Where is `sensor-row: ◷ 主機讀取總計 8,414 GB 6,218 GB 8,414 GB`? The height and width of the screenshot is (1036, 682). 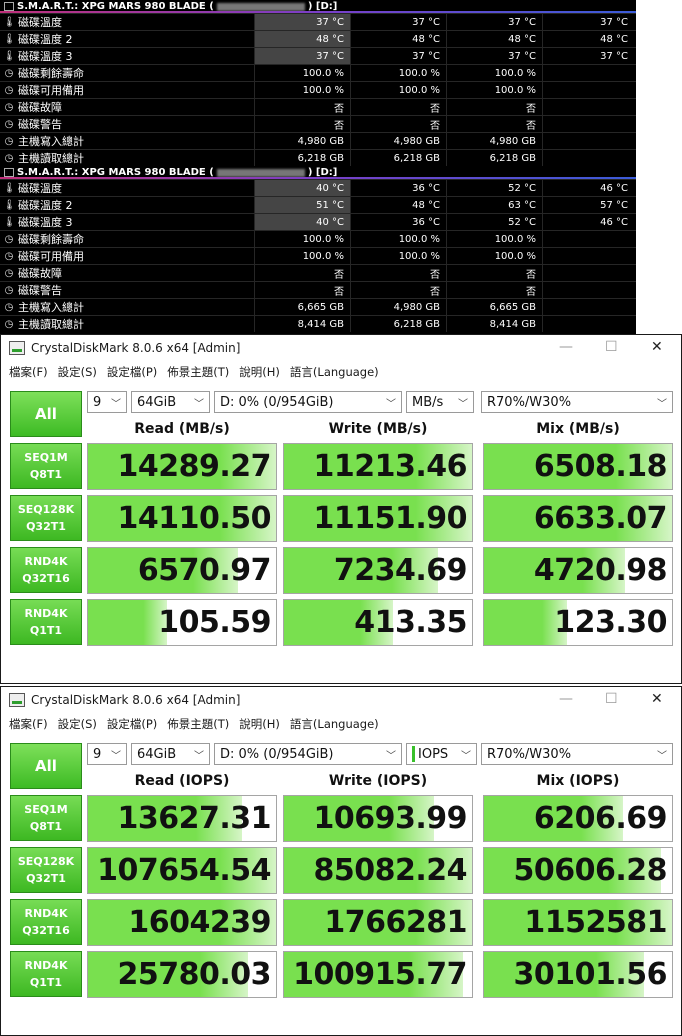
sensor-row: ◷ 主機讀取總計 8,414 GB 6,218 GB 8,414 GB is located at coordinates (318, 323).